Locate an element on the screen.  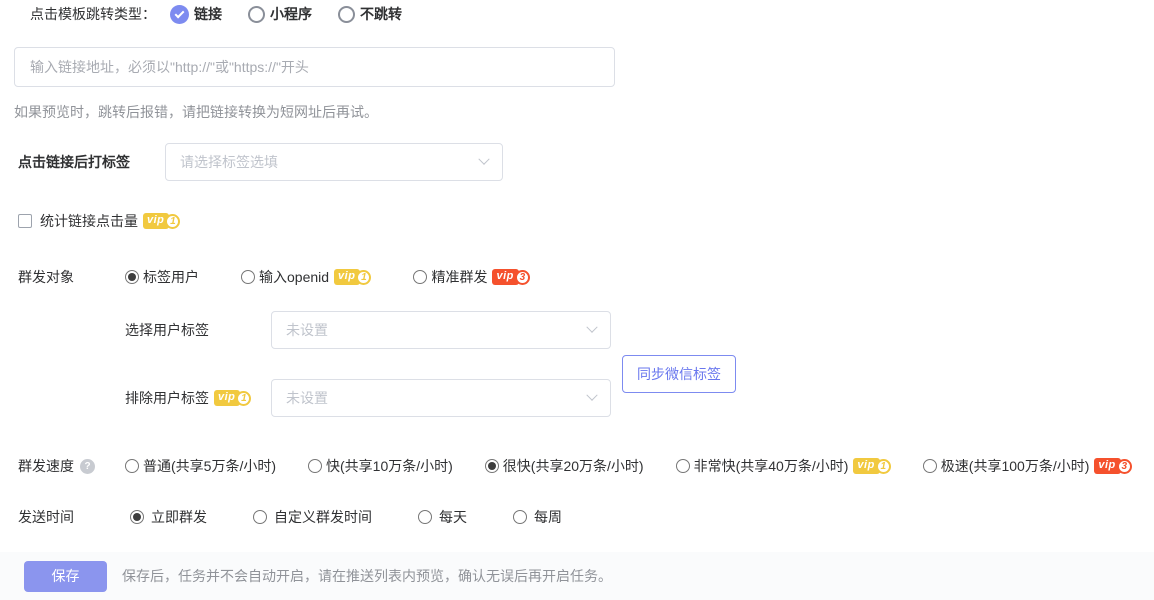
time-option-immediate-label: 立即群发 is located at coordinates (179, 517).